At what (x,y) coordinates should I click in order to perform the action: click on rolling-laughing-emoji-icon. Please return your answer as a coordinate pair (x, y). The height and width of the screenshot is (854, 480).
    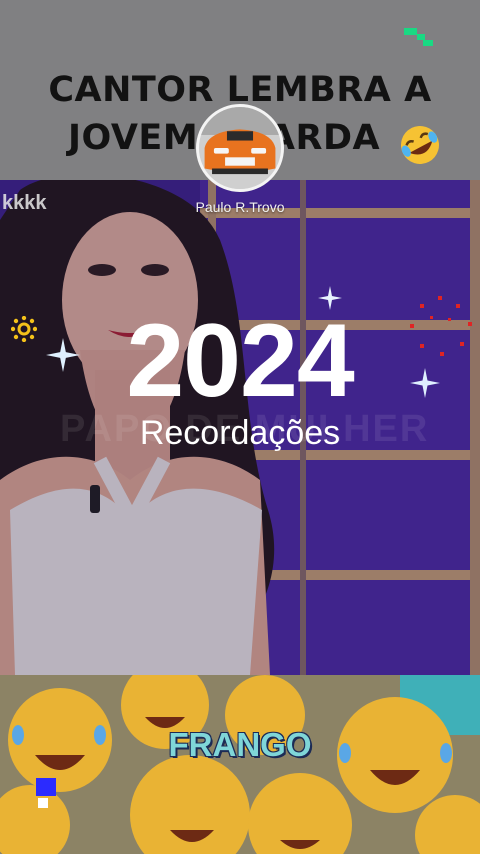
    Looking at the image, I should click on (420, 145).